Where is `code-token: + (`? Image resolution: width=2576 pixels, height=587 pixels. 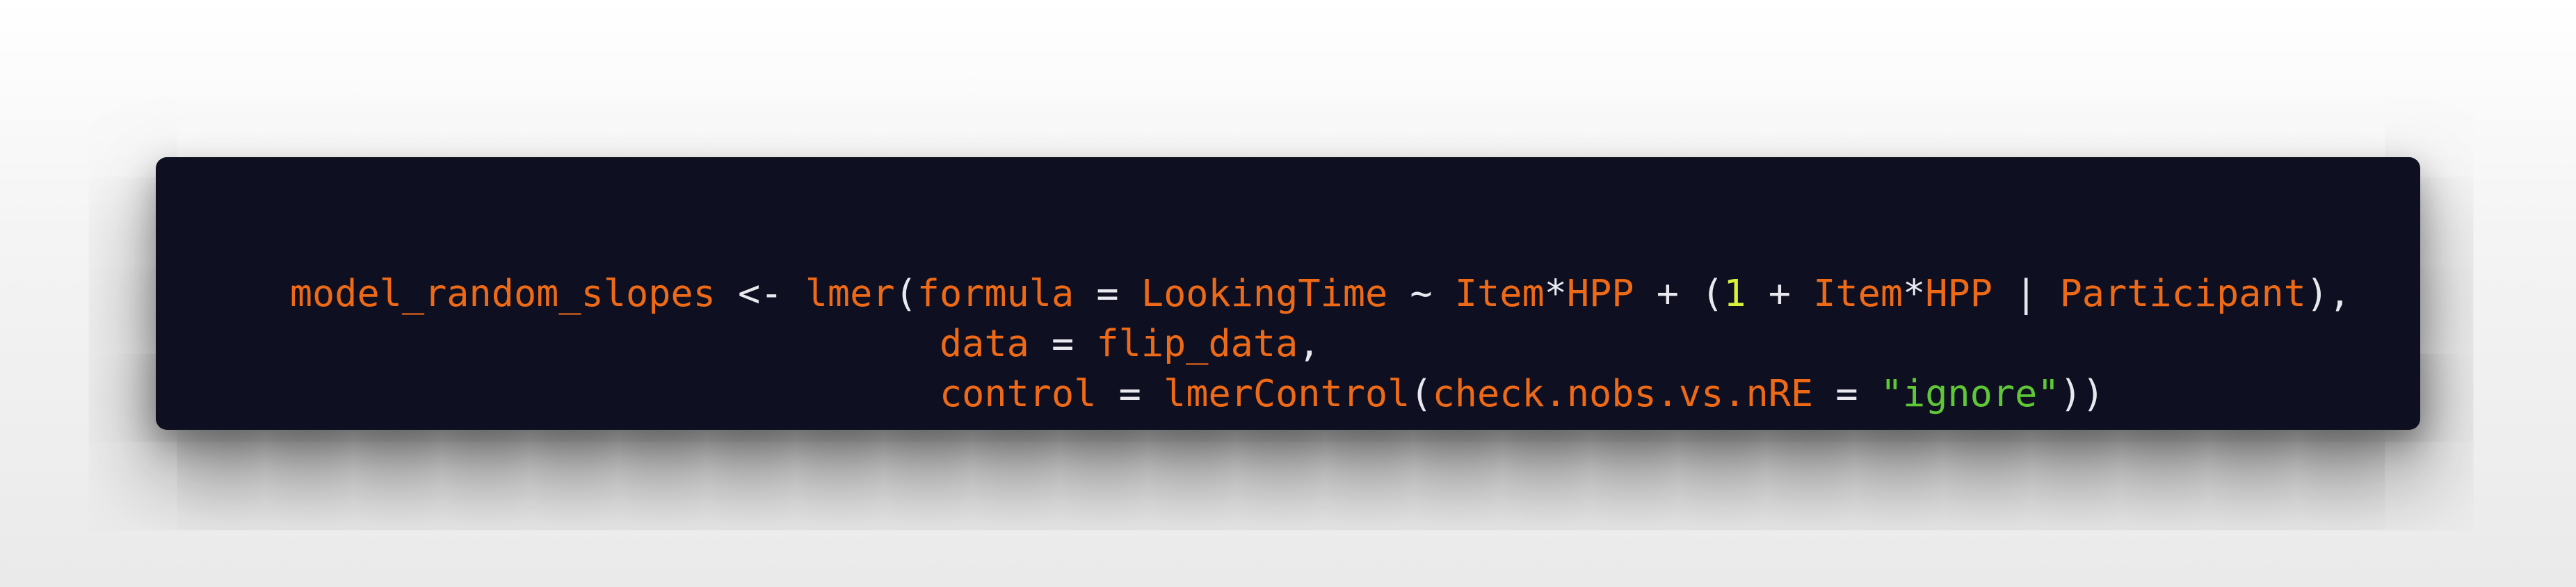
code-token: + ( is located at coordinates (1679, 293).